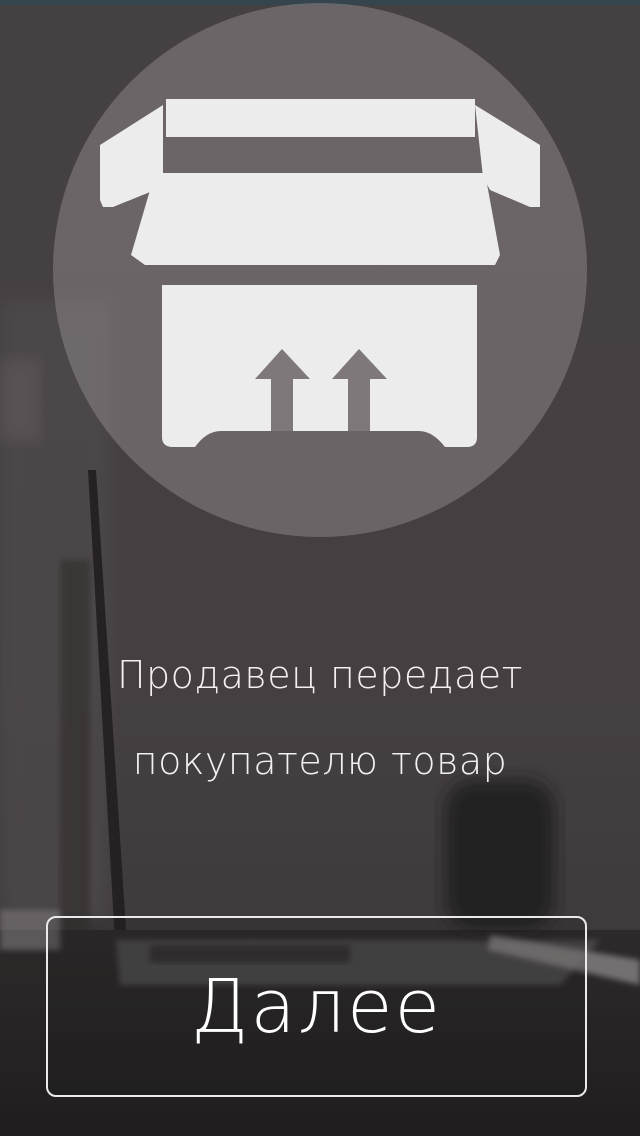 Image resolution: width=640 pixels, height=1136 pixels. I want to click on caption-line-2: покупателю товар, so click(320, 761).